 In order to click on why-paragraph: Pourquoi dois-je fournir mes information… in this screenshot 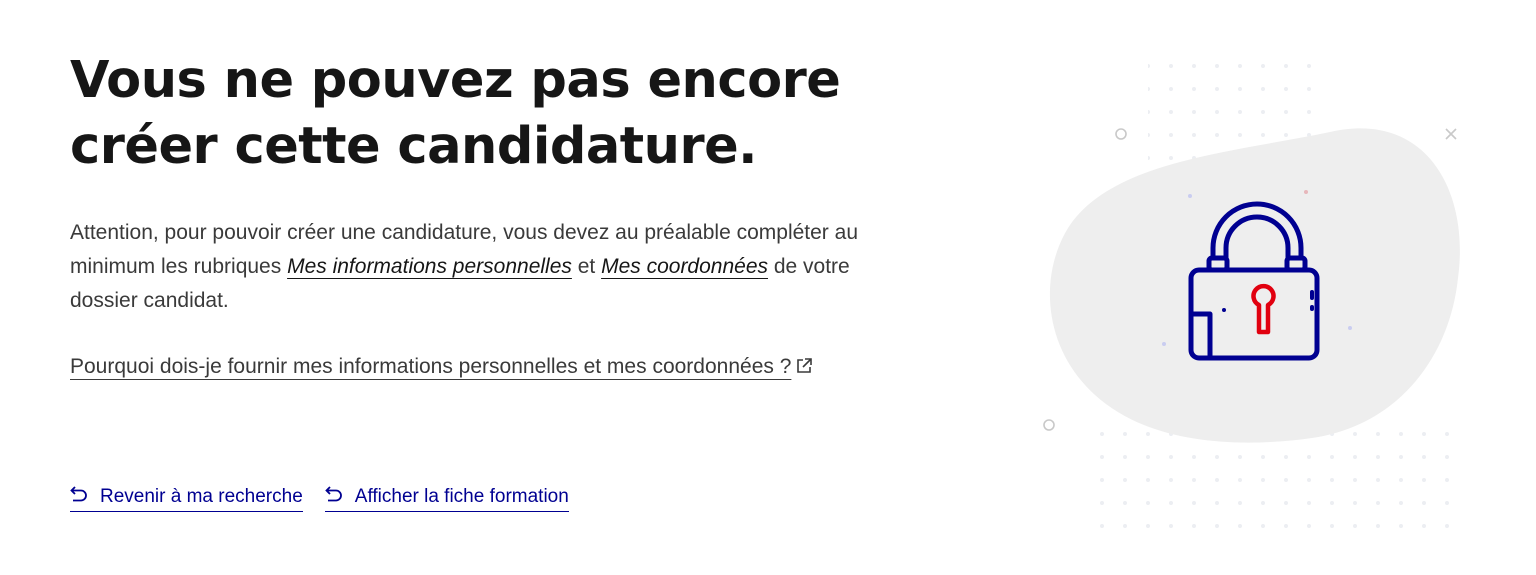, I will do `click(490, 368)`.